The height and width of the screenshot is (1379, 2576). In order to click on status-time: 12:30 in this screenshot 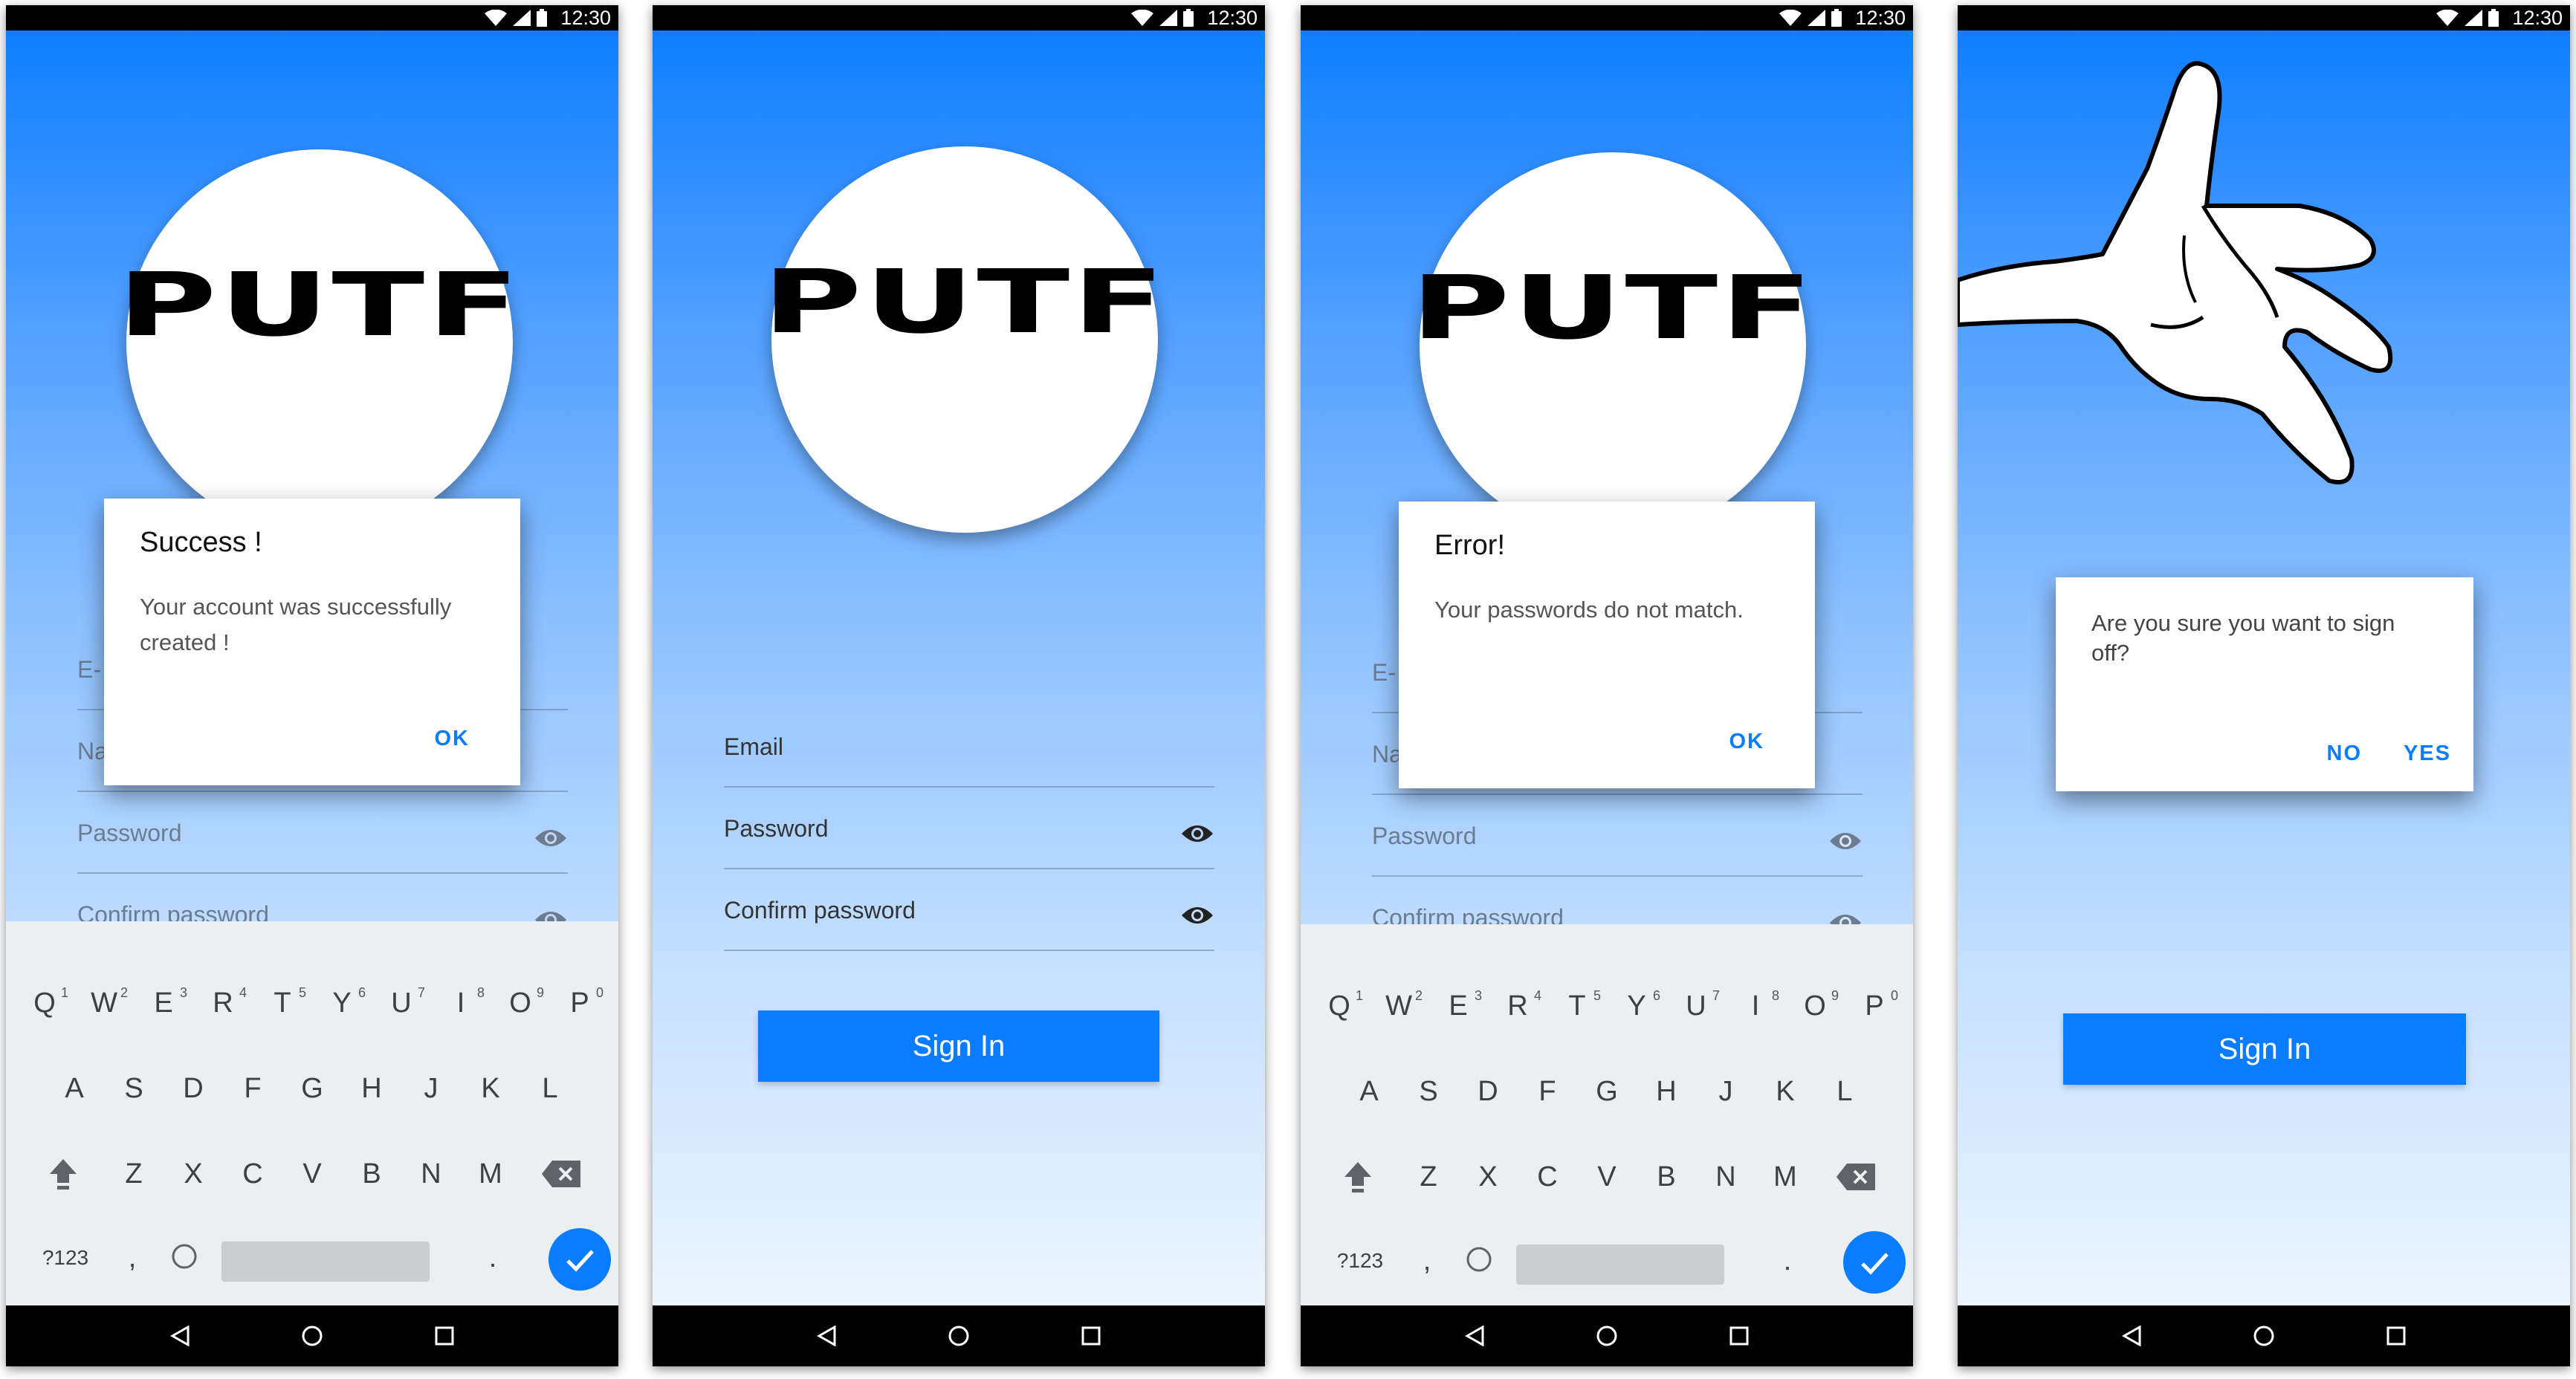, I will do `click(1233, 18)`.